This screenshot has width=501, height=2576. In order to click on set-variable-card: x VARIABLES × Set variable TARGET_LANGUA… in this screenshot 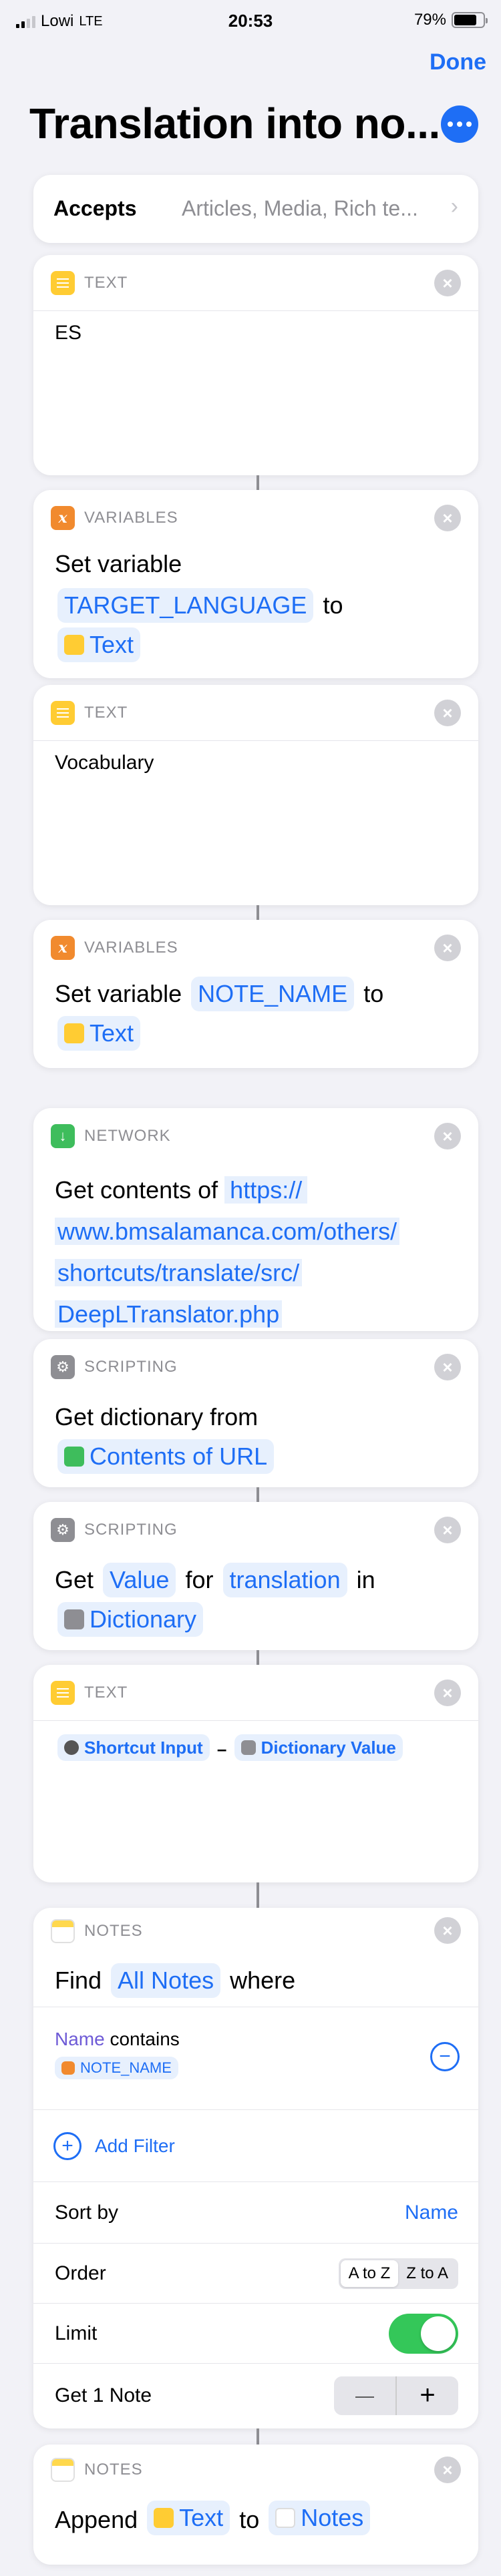, I will do `click(256, 584)`.